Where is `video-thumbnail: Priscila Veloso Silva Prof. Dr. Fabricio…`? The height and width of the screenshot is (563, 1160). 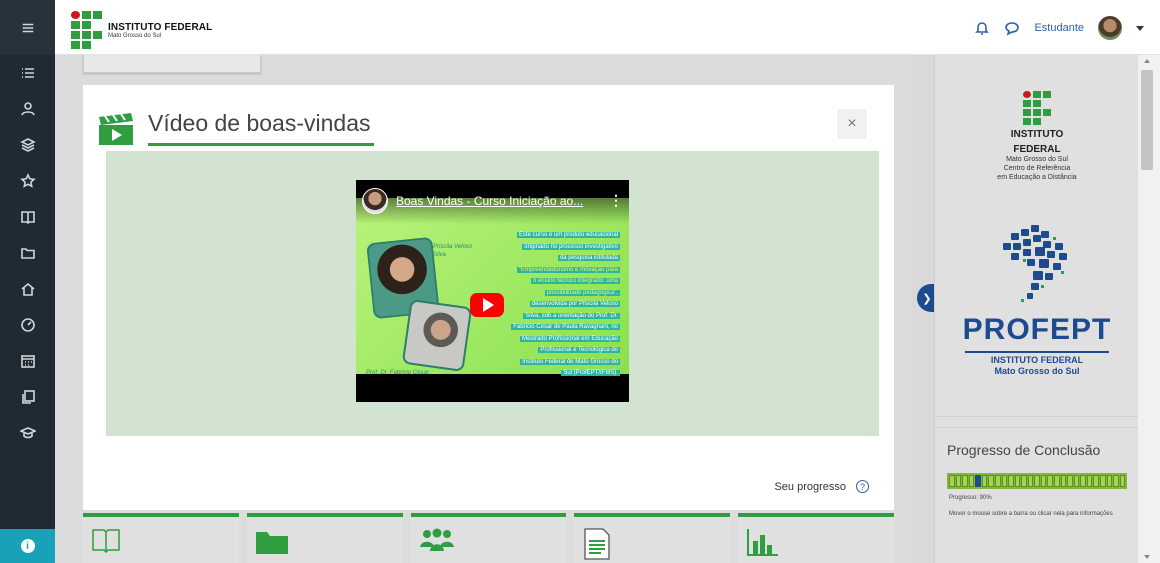
video-thumbnail: Priscila Veloso Silva Prof. Dr. Fabricio… is located at coordinates (492, 287).